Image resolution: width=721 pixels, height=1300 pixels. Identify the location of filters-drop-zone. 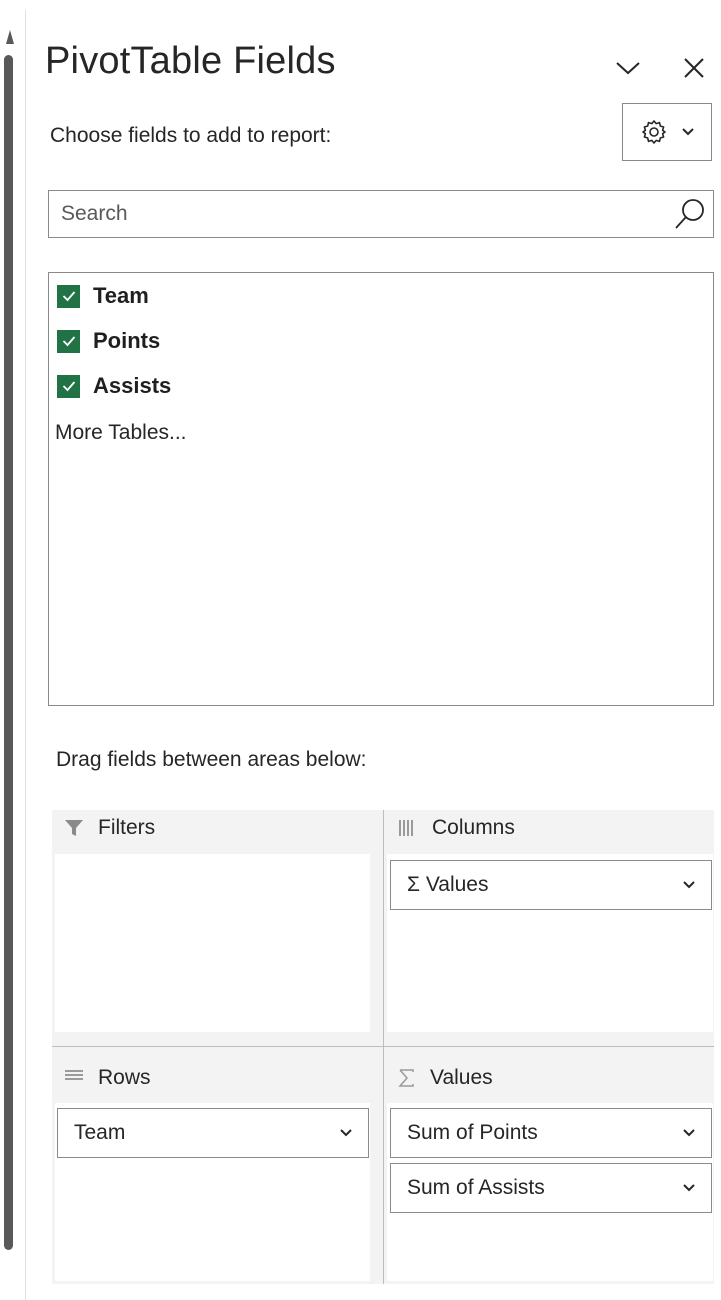
(212, 943).